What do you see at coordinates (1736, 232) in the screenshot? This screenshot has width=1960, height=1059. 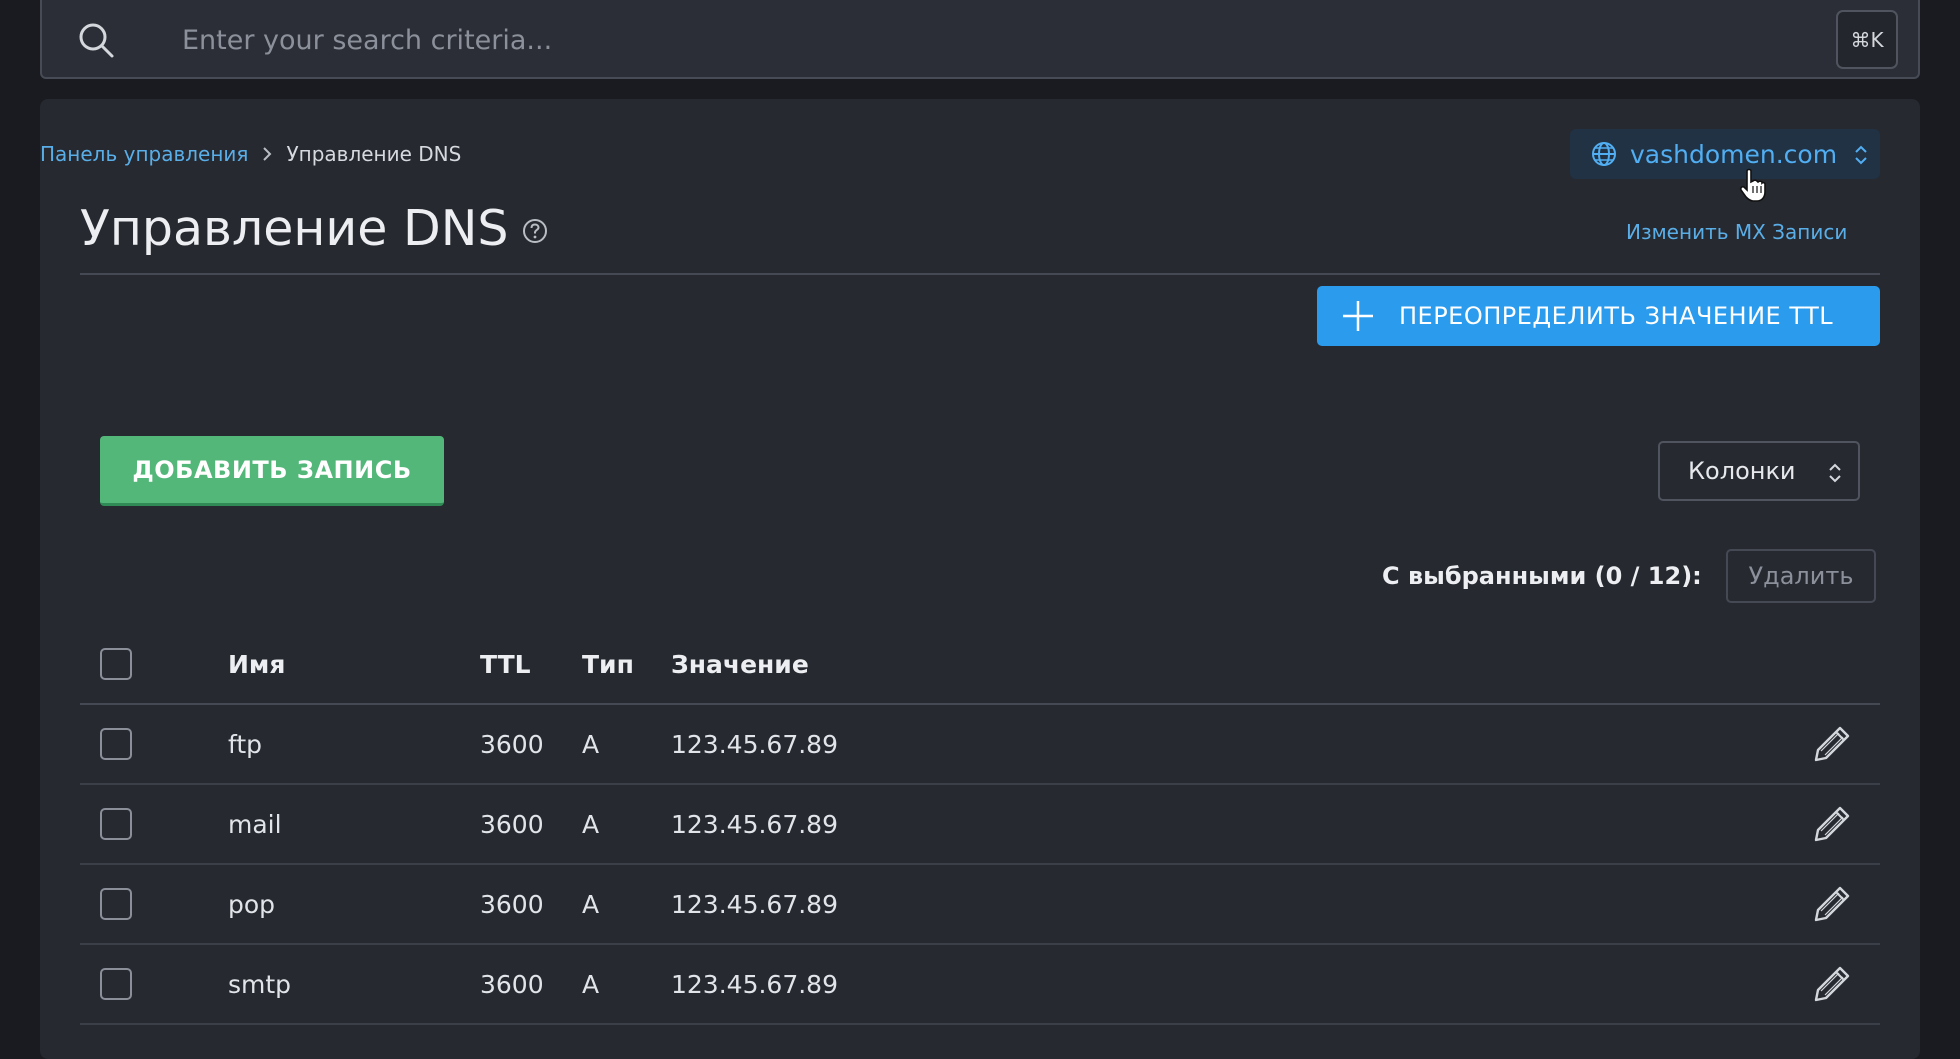 I see `edit-mx-records-link: Изменить MX Записи` at bounding box center [1736, 232].